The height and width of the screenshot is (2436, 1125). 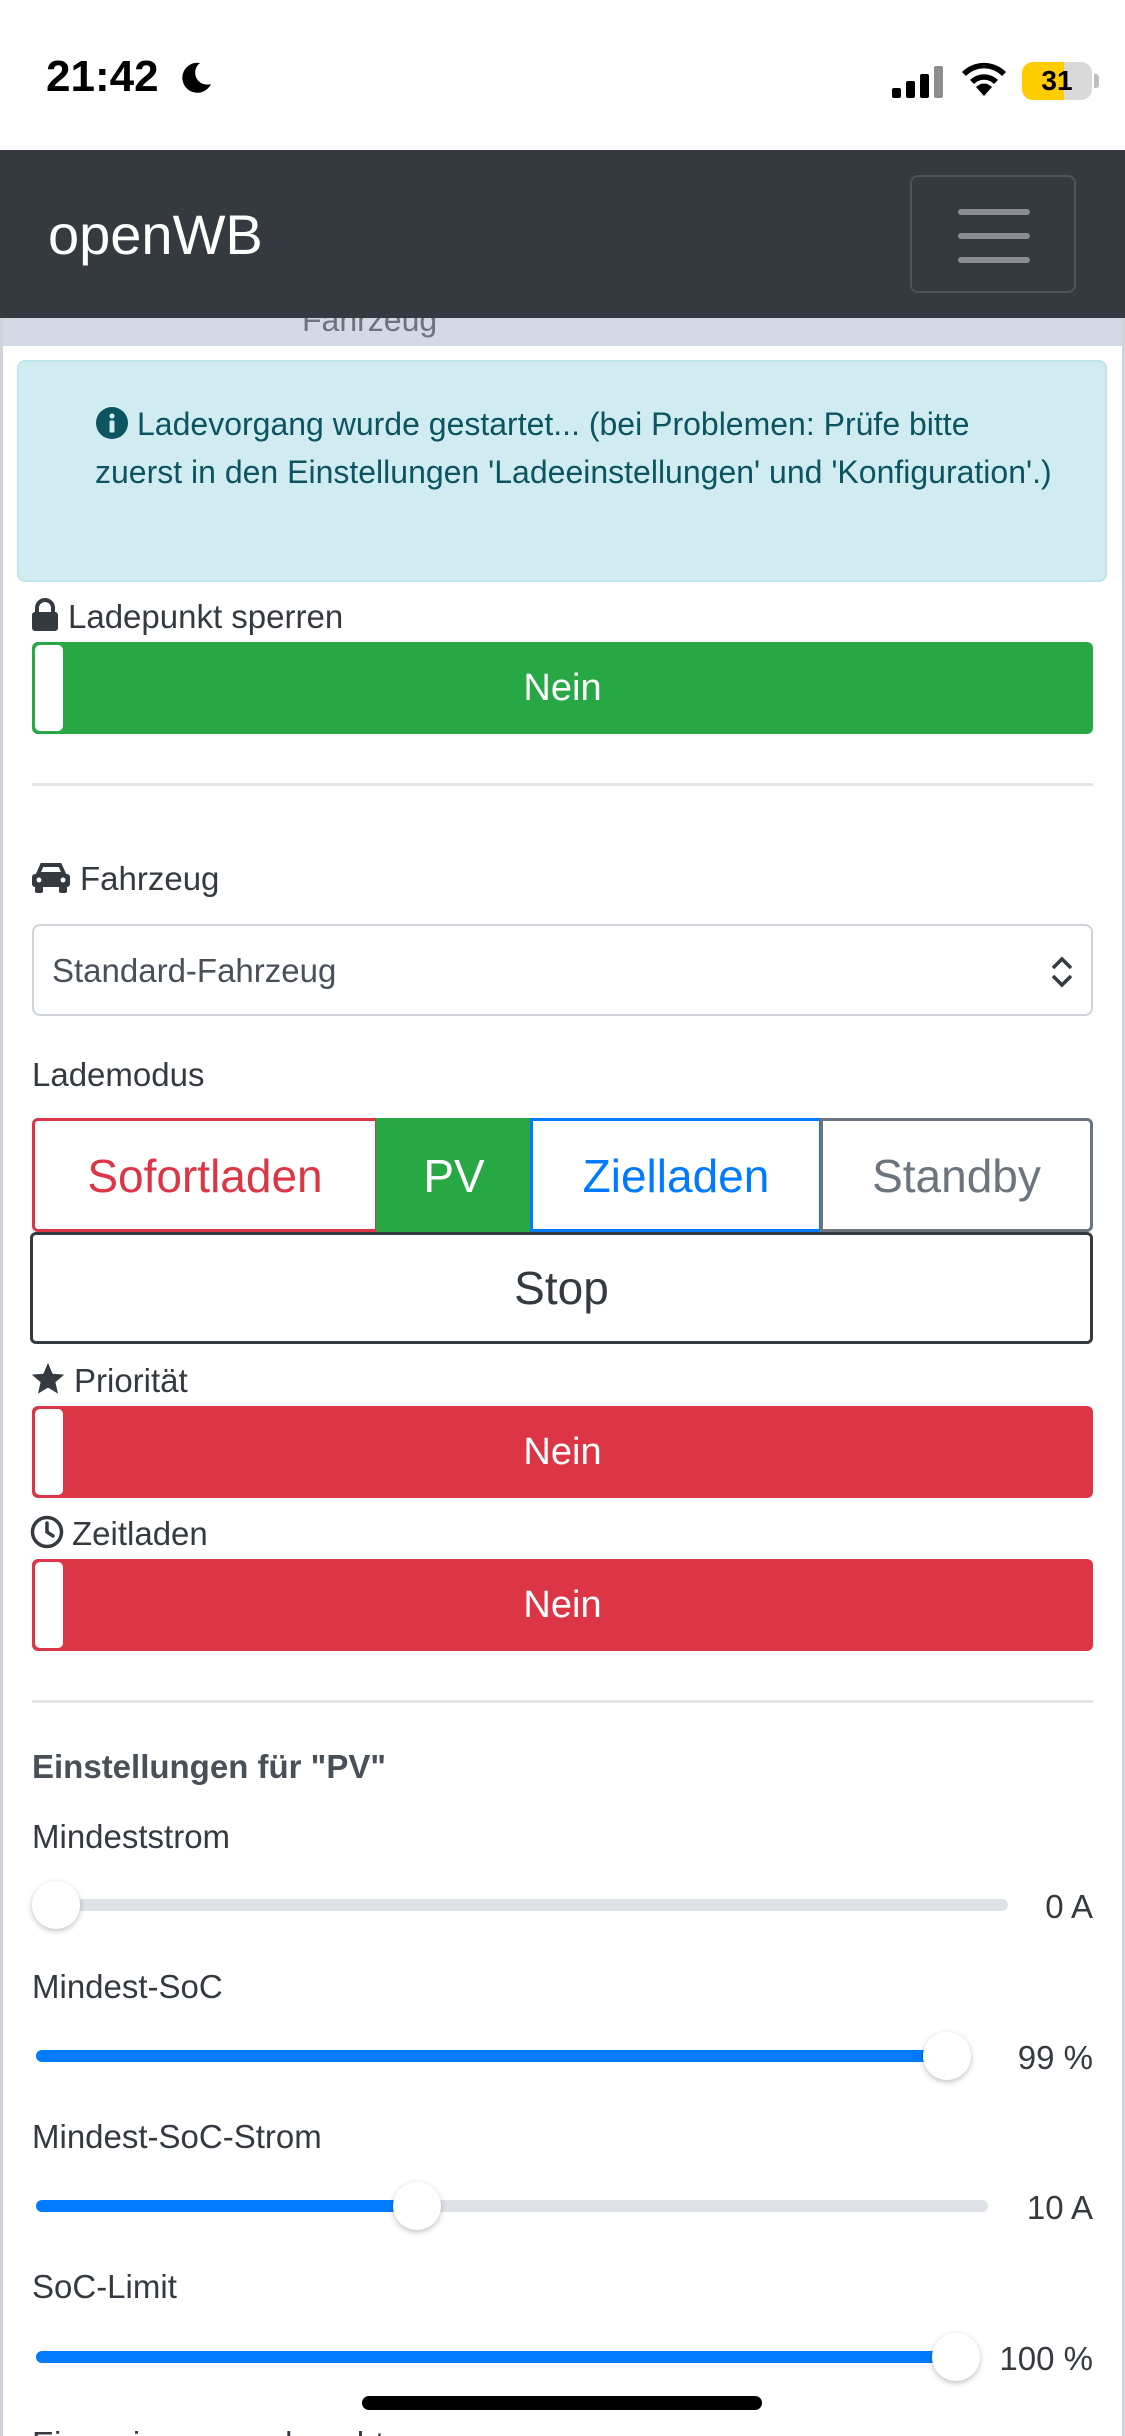 I want to click on priority-toggle: Nein, so click(x=562, y=1452).